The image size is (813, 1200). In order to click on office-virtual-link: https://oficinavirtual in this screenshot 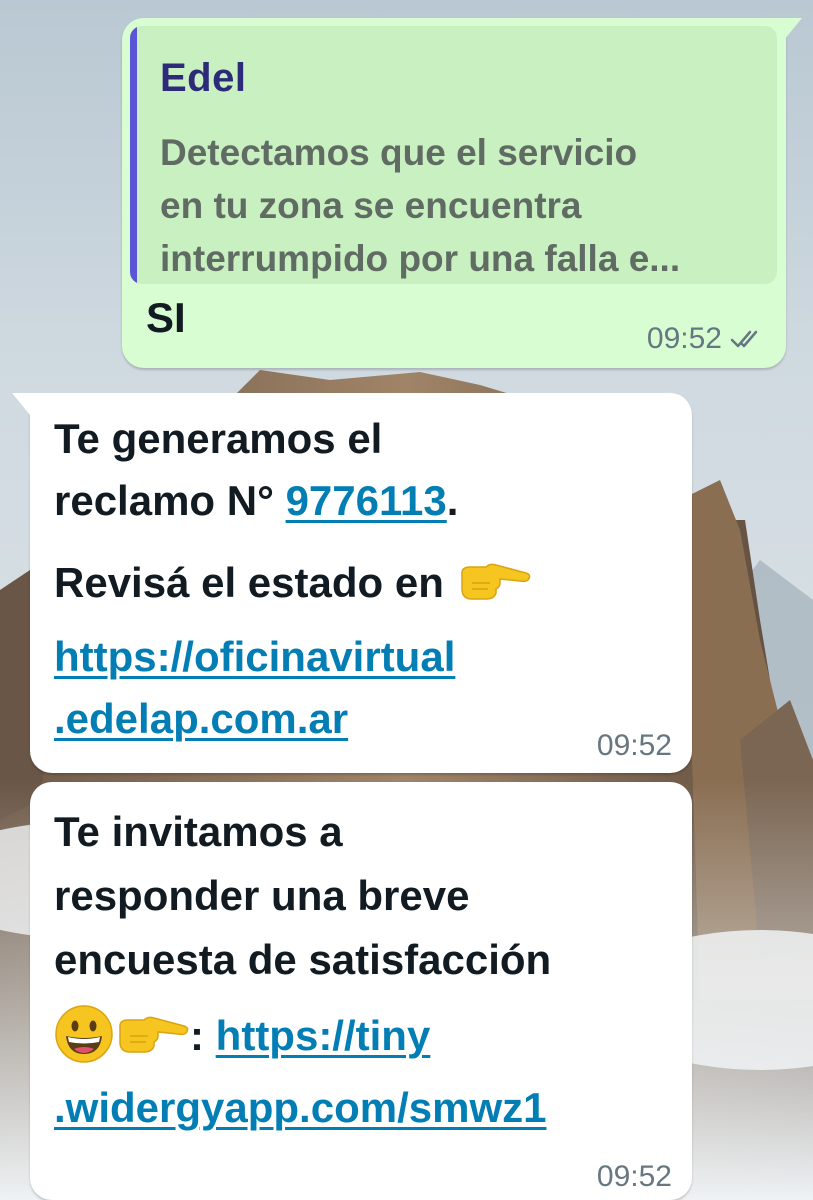, I will do `click(254, 656)`.